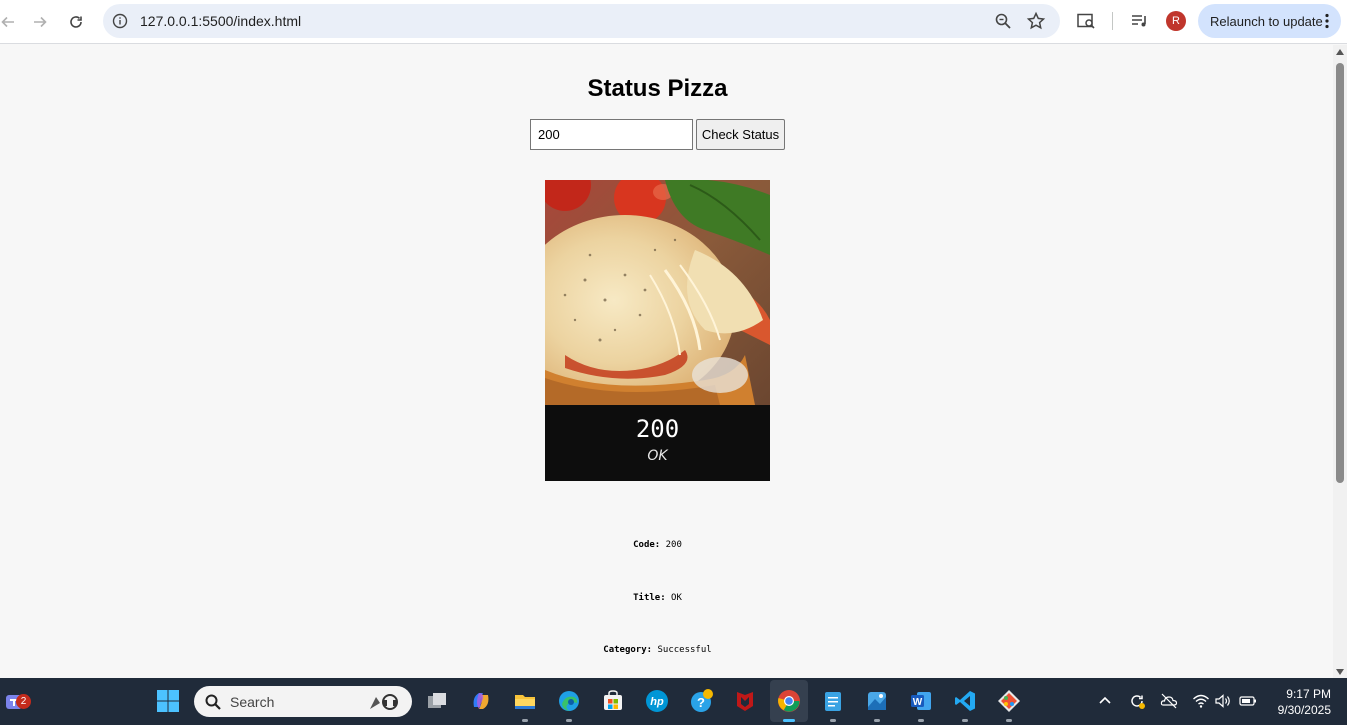 The image size is (1347, 725). Describe the element at coordinates (303, 701) in the screenshot. I see `taskbar-search: Search` at that location.